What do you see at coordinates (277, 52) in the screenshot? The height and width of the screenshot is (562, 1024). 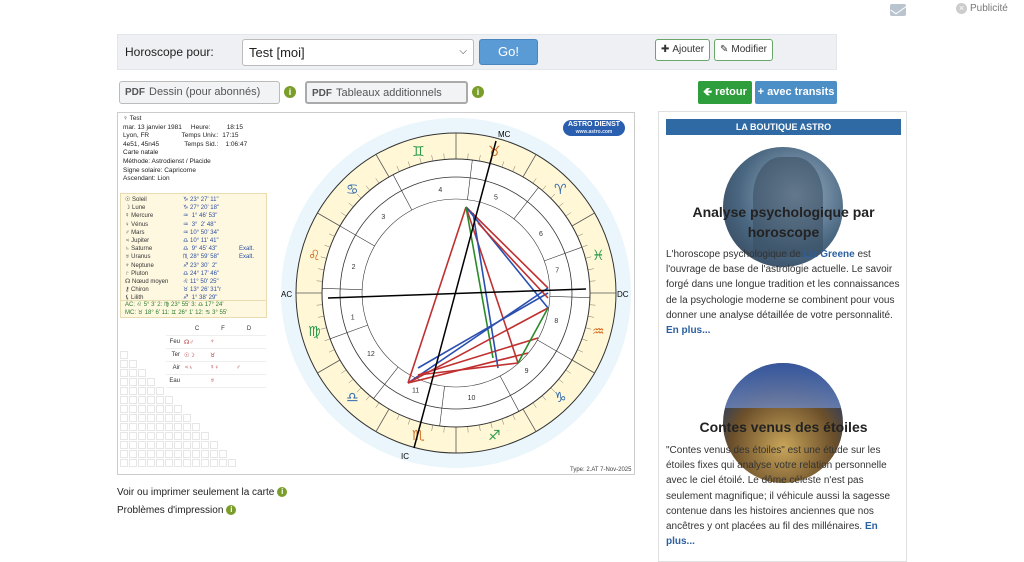 I see `horoscope-select-value: Test [moi]` at bounding box center [277, 52].